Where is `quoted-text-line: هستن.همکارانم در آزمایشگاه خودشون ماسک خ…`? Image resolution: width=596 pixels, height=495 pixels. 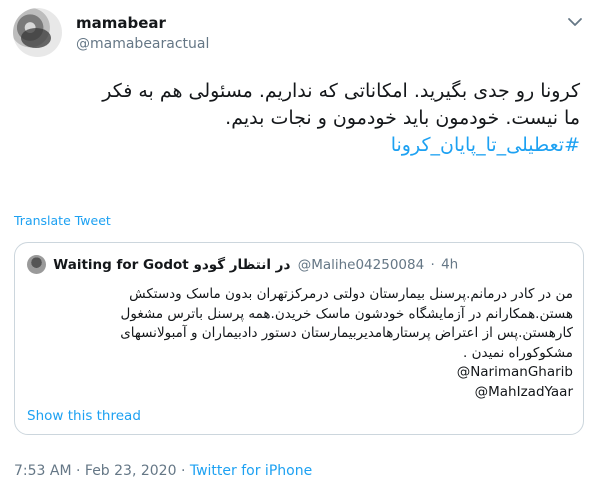
quoted-text-line: هستن.همکارانم در آزمایشگاه خودشون ماسک خ… is located at coordinates (346, 313).